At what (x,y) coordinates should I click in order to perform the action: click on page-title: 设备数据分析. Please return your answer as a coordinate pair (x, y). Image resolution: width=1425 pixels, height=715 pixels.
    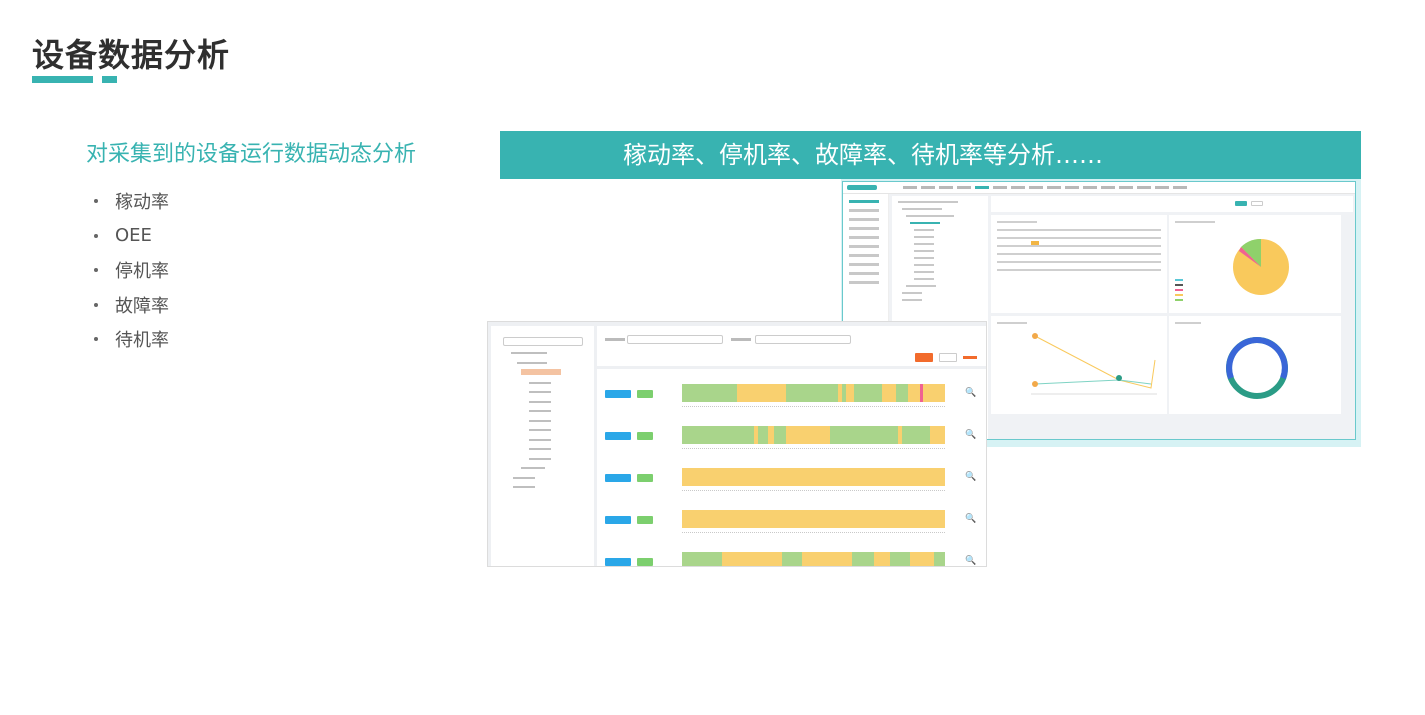
    Looking at the image, I should click on (131, 55).